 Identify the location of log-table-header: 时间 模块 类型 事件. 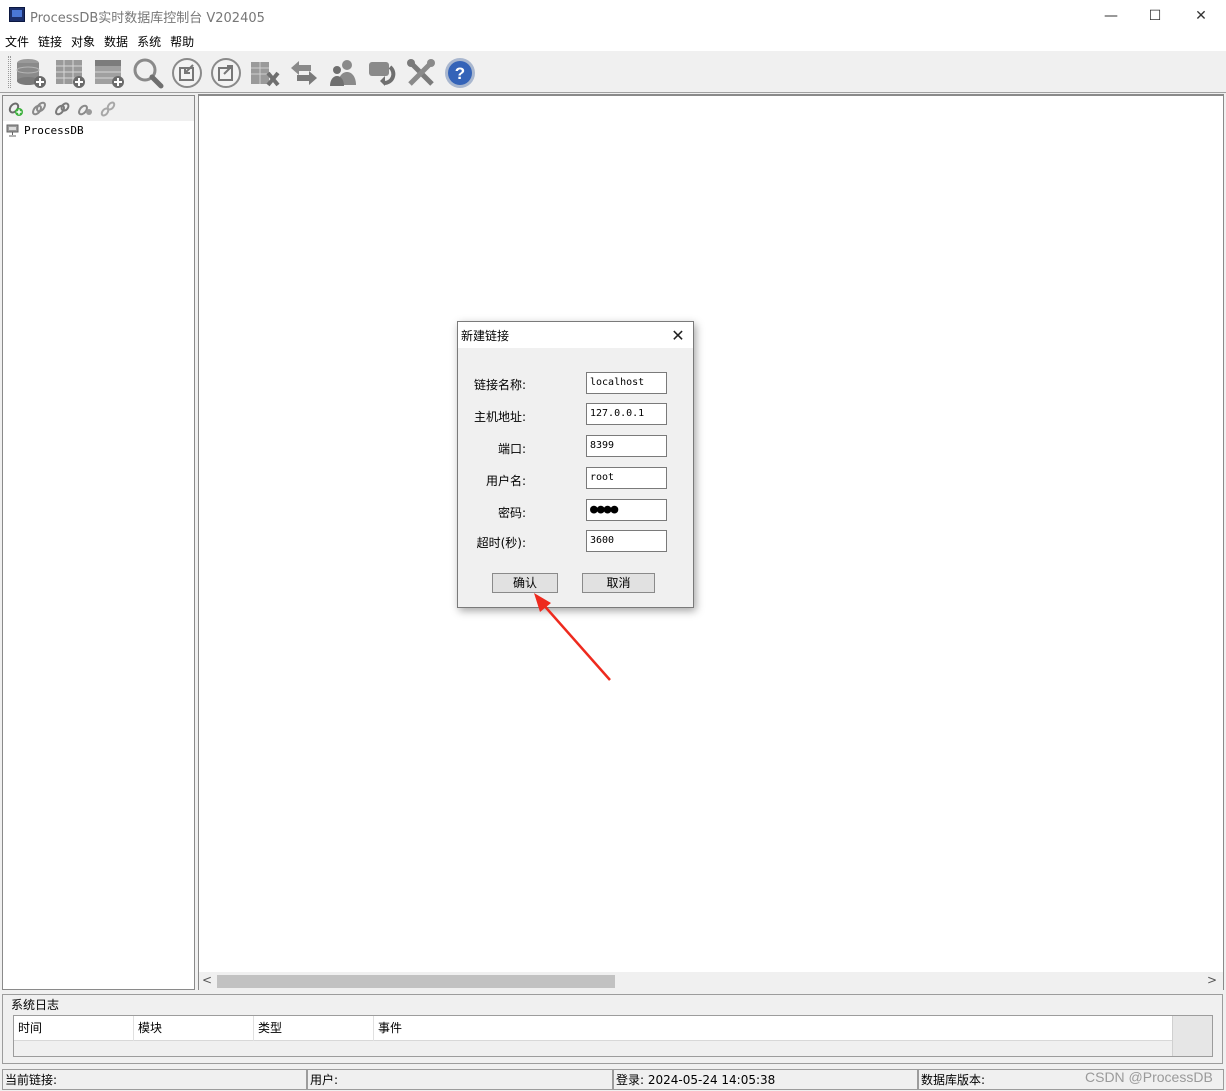
(593, 1028).